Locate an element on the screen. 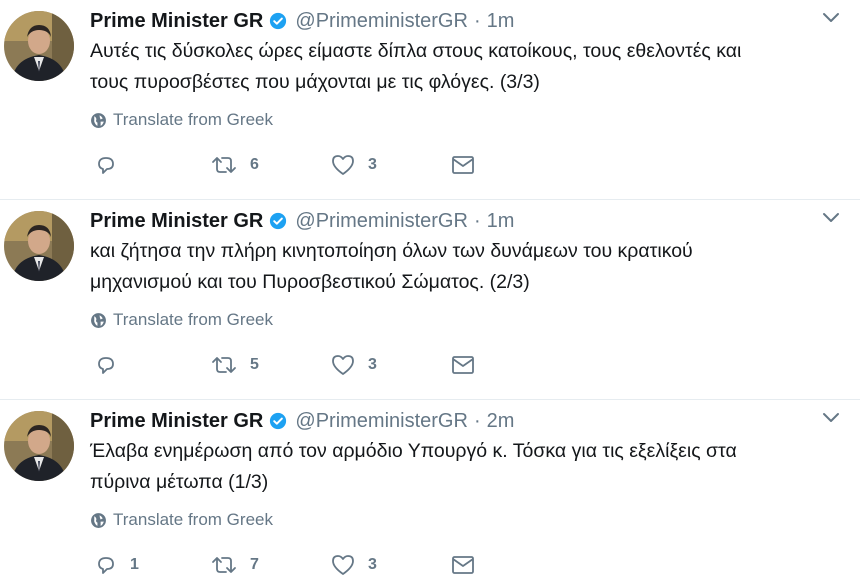 This screenshot has height=576, width=860. retweet-count: 6 is located at coordinates (254, 164).